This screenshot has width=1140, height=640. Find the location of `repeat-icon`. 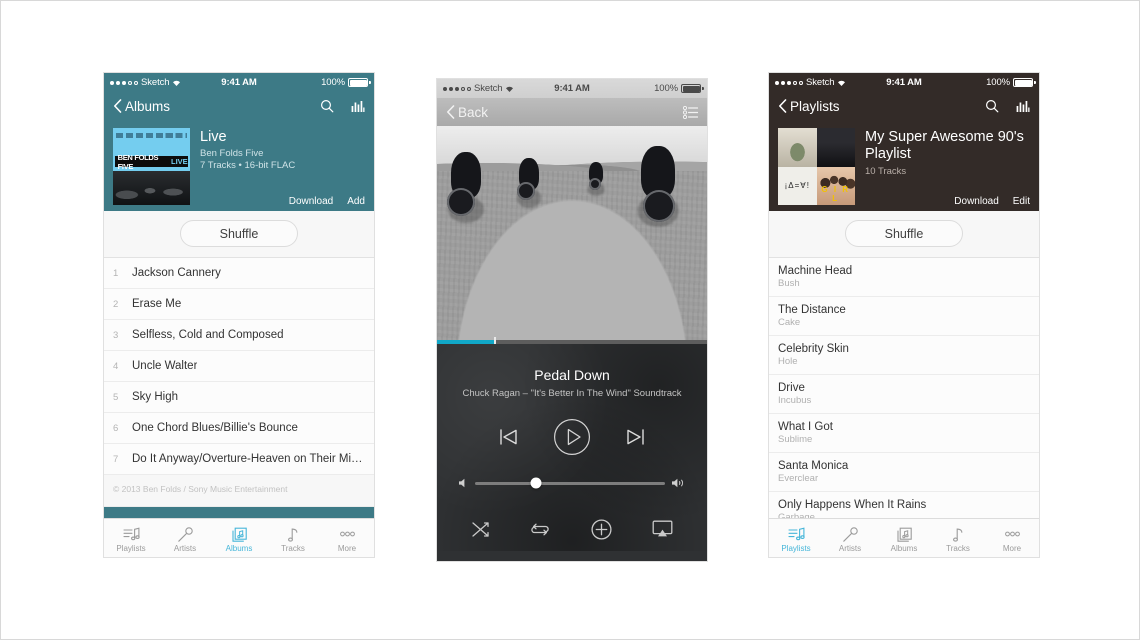

repeat-icon is located at coordinates (540, 529).